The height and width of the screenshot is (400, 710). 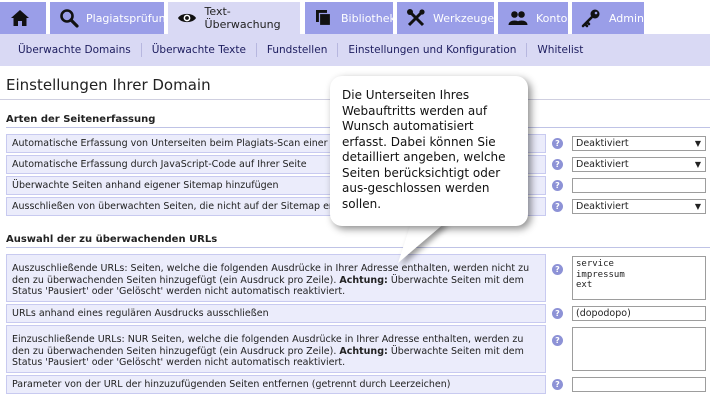 I want to click on tab-label: Text-Überwachung, so click(x=242, y=18).